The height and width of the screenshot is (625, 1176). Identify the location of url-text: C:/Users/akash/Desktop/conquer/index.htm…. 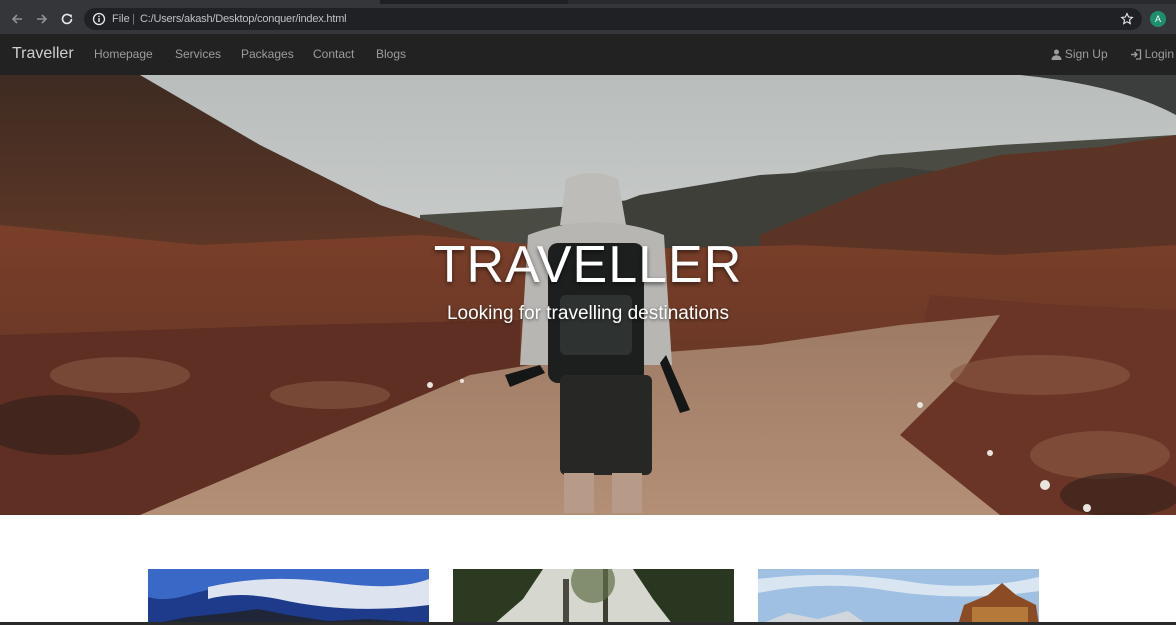
(243, 19).